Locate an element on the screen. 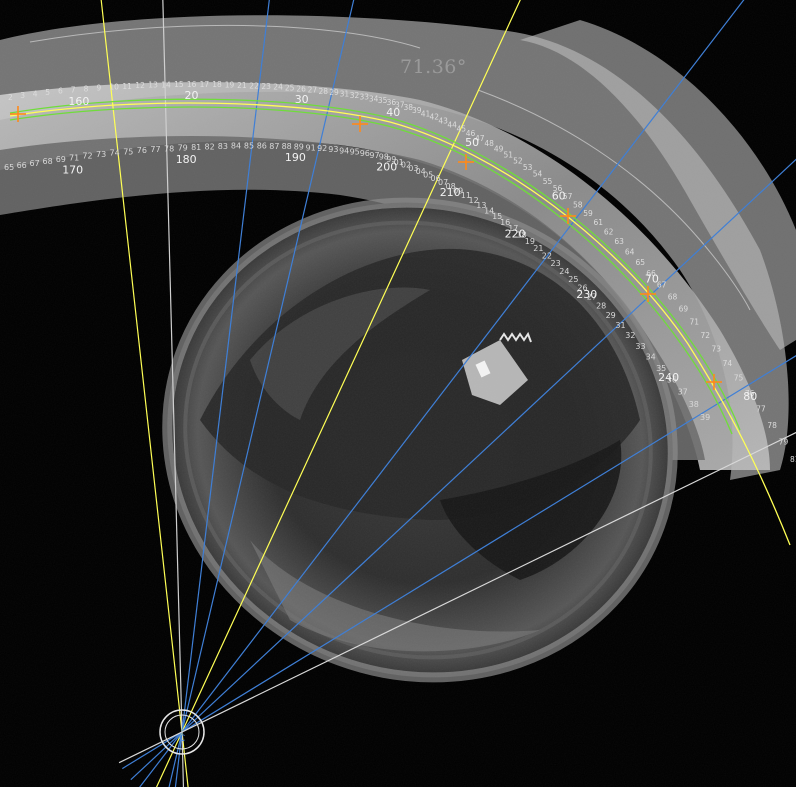 Image resolution: width=796 pixels, height=787 pixels. scale-label: 64 is located at coordinates (630, 251).